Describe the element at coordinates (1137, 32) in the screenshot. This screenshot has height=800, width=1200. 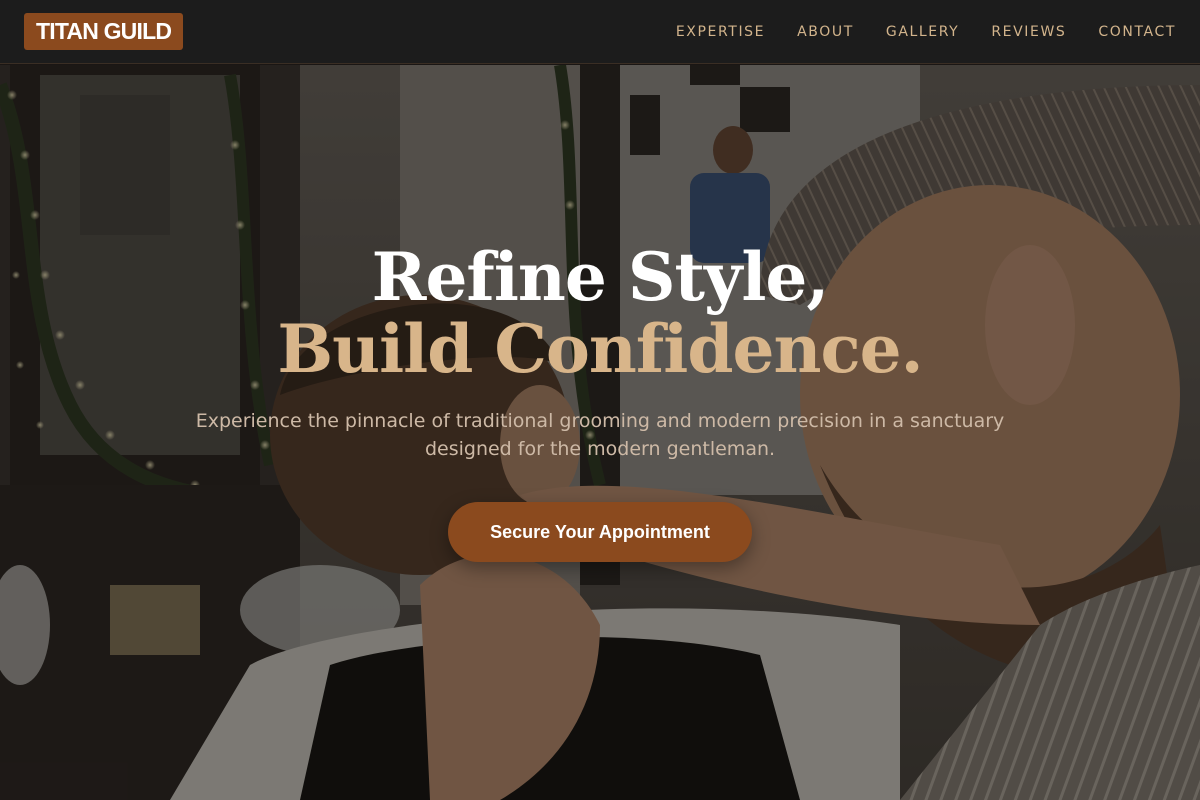
I see `nav-link-contact: CONTACT` at that location.